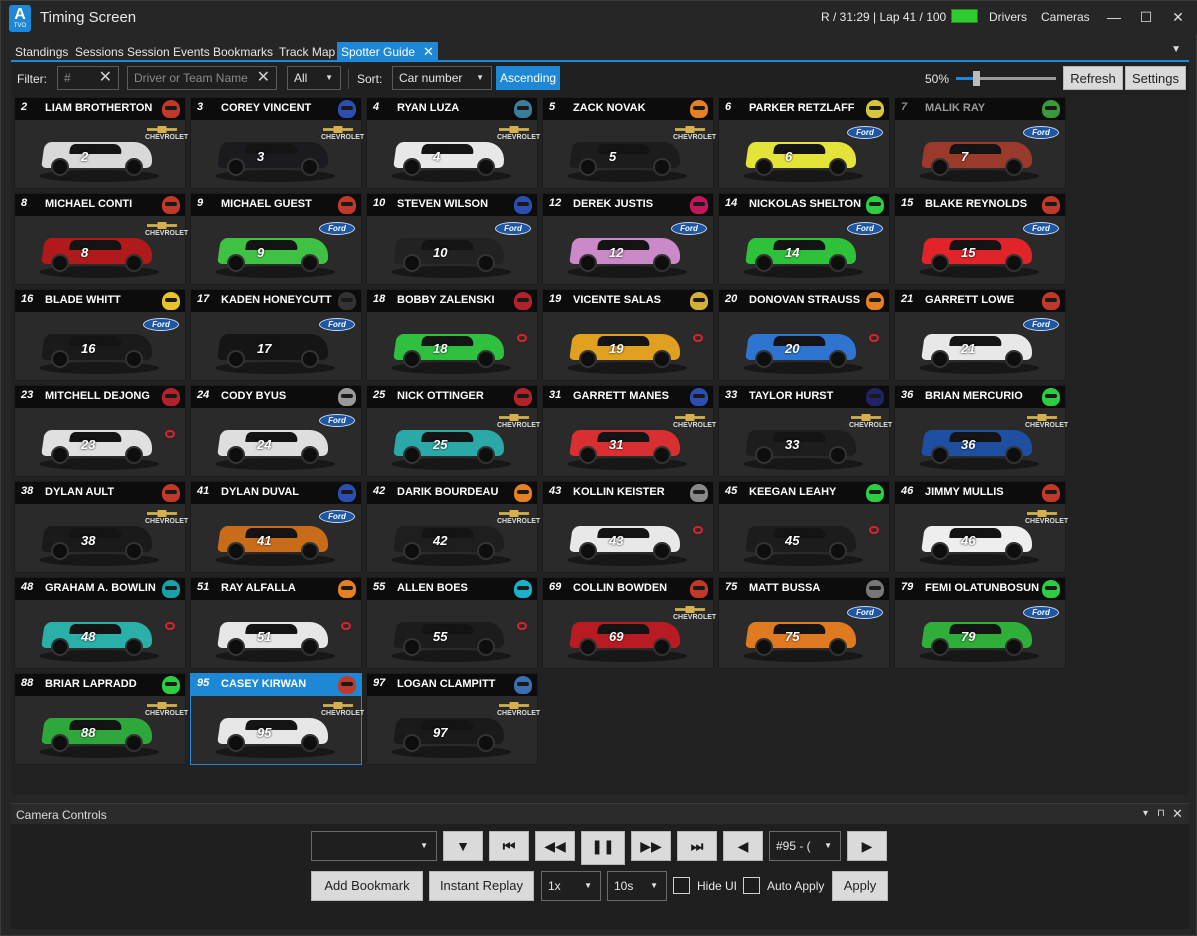  I want to click on skip-to-end-button: ⏭, so click(697, 846).